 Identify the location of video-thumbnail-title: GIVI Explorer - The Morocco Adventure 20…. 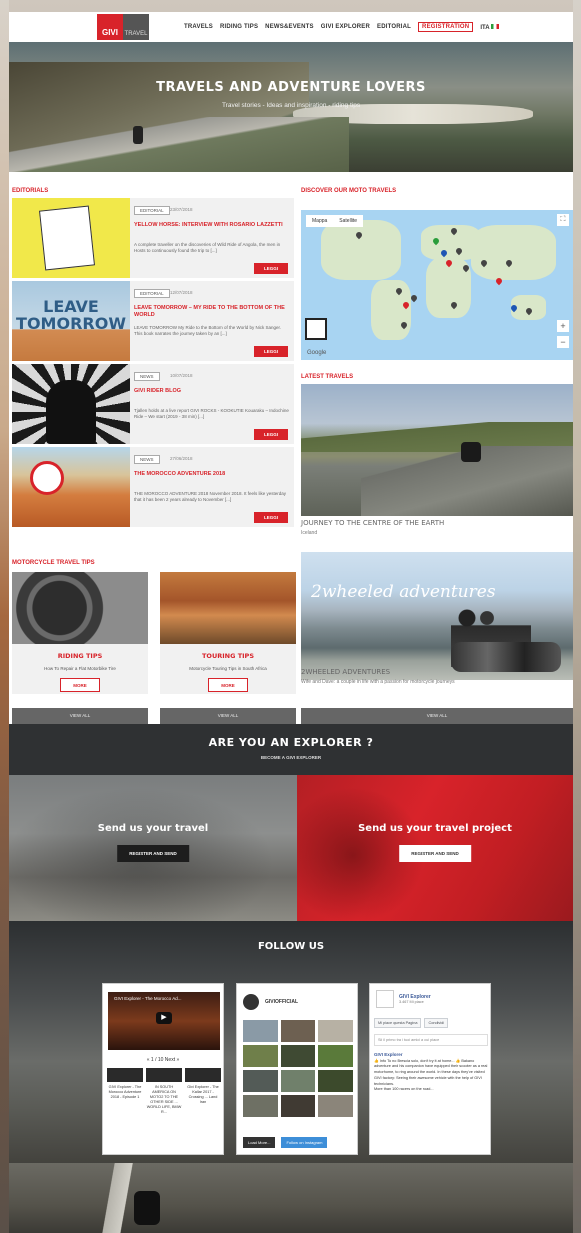
(125, 1100).